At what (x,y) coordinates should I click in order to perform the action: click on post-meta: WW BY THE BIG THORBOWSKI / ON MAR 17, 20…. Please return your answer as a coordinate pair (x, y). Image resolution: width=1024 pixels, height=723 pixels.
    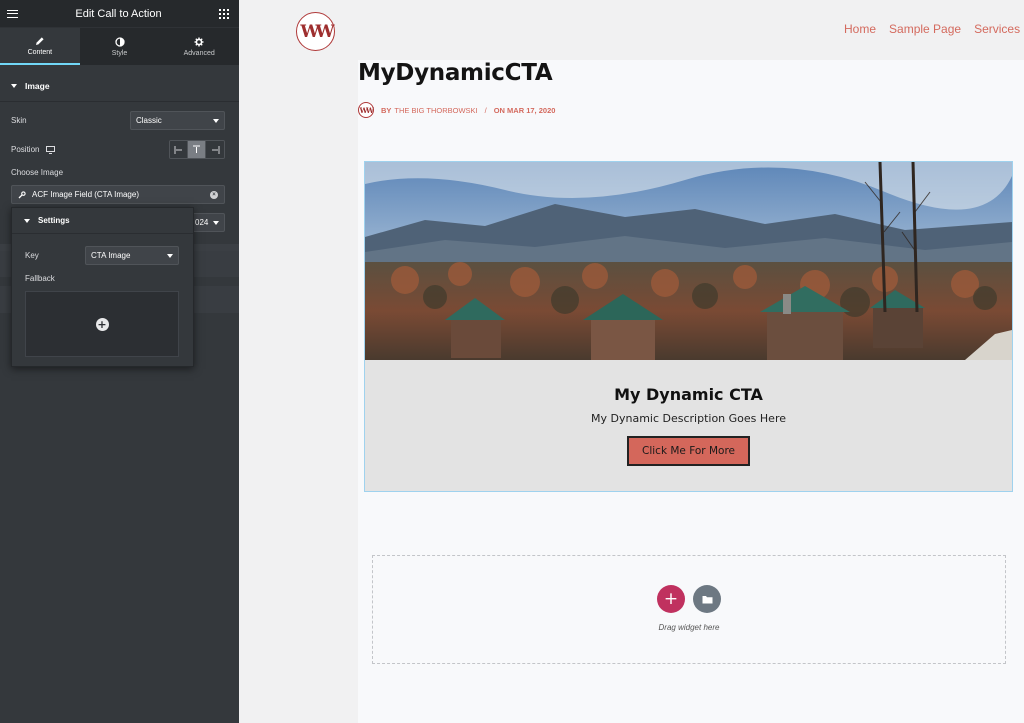
    Looking at the image, I should click on (456, 110).